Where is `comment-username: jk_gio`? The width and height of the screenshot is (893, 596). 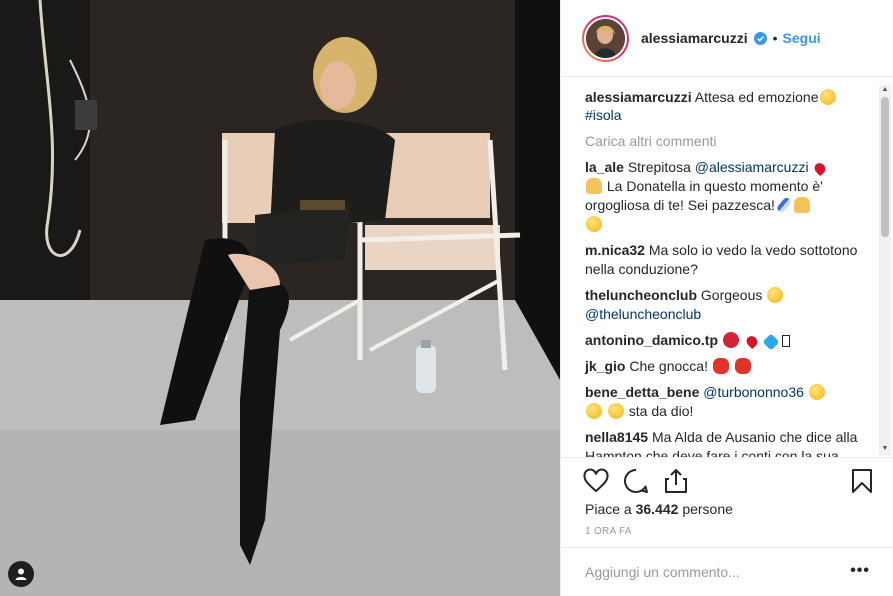
comment-username: jk_gio is located at coordinates (605, 366).